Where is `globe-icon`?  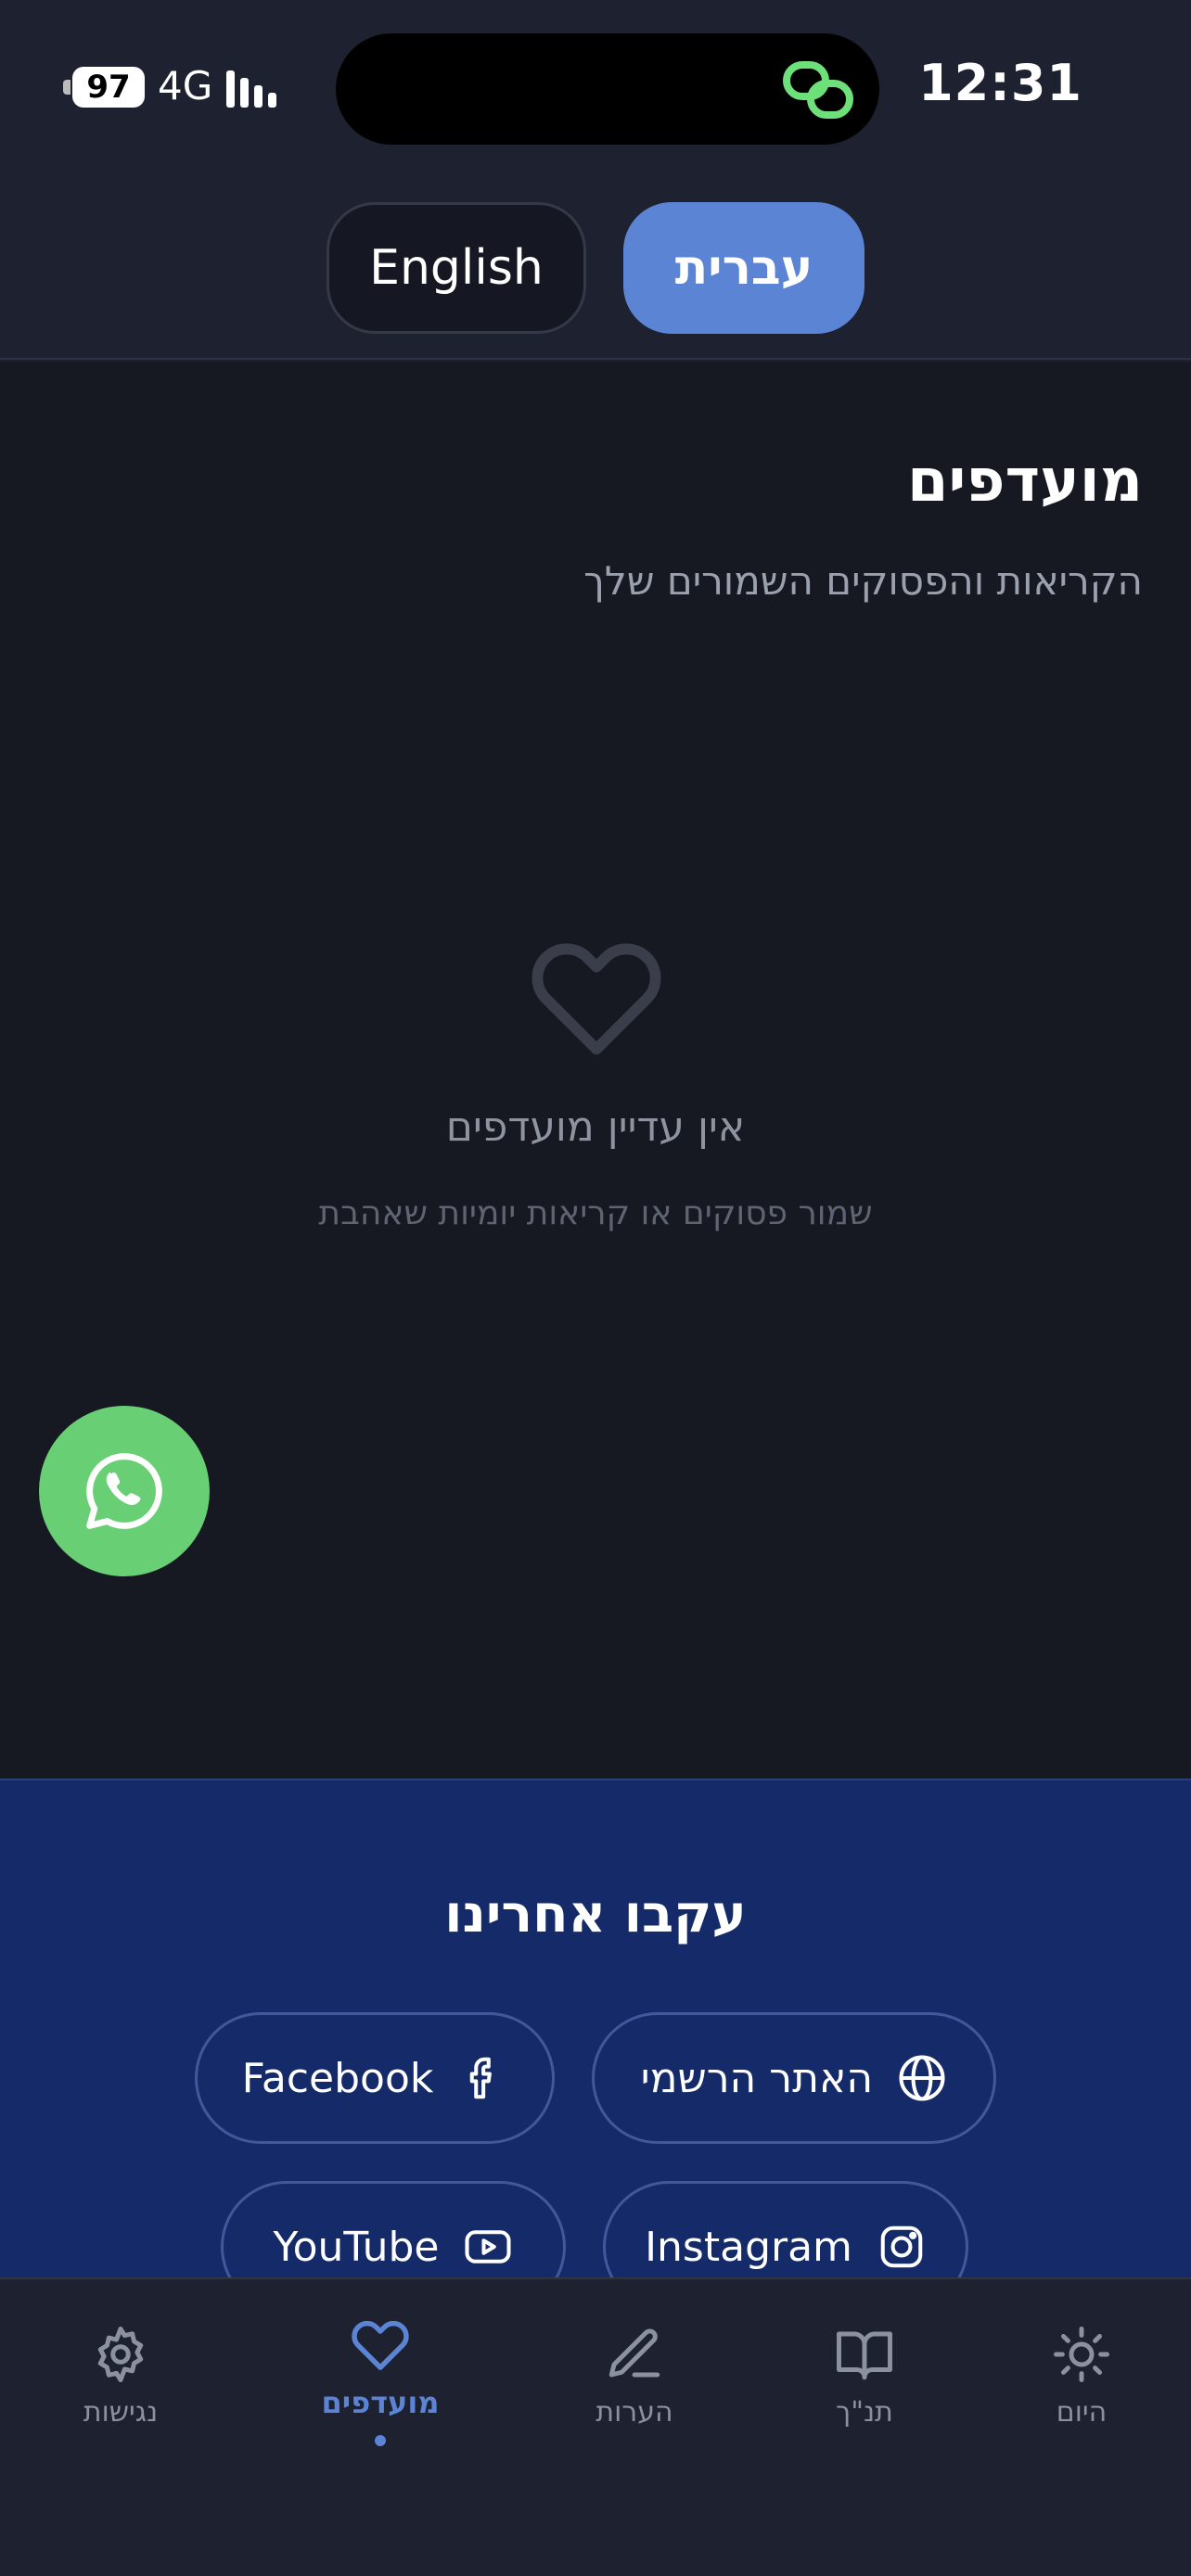
globe-icon is located at coordinates (922, 2078).